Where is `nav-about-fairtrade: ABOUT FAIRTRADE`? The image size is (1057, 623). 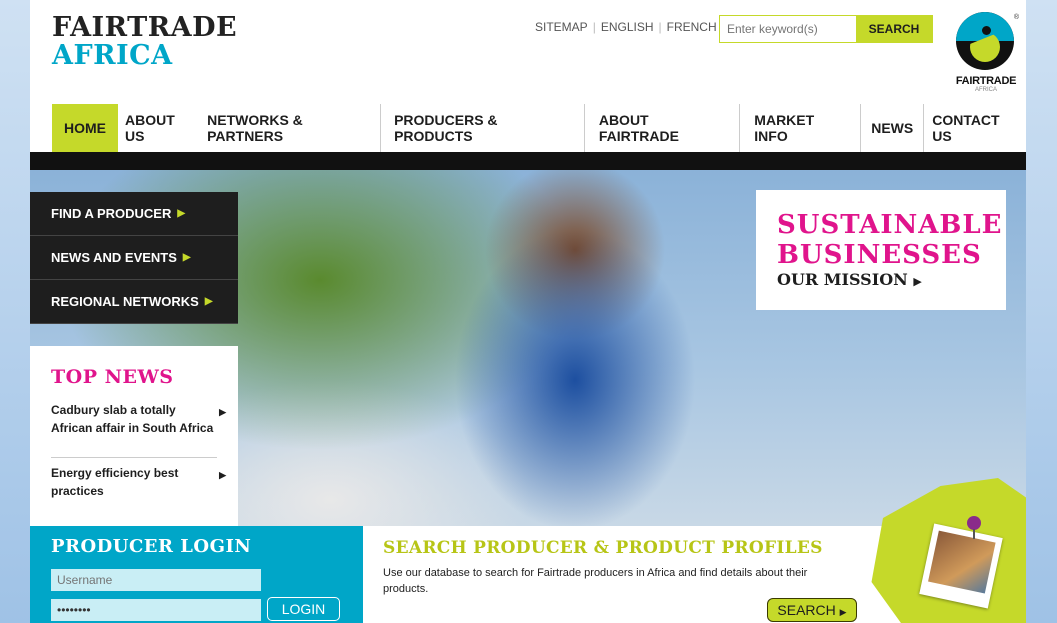 nav-about-fairtrade: ABOUT FAIRTRADE is located at coordinates (661, 128).